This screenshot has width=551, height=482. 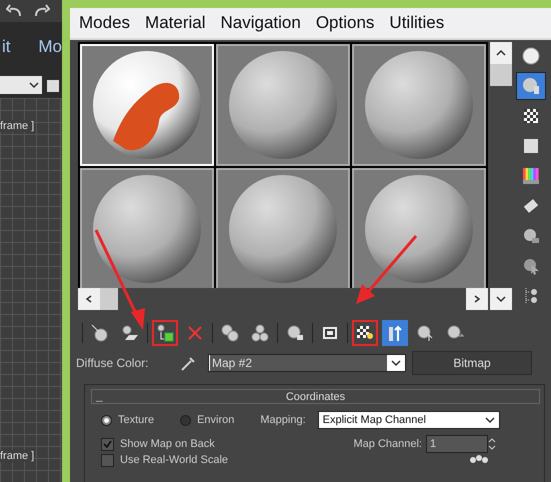 I want to click on radio-label: Texture, so click(x=136, y=420).